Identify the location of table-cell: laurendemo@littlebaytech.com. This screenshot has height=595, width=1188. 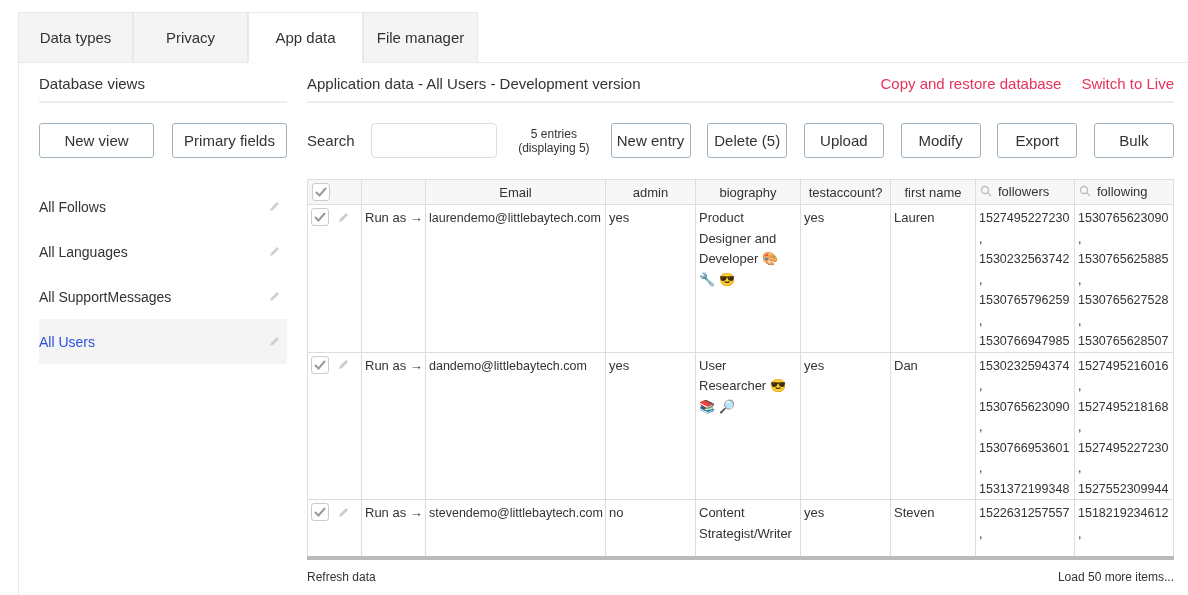
(515, 218).